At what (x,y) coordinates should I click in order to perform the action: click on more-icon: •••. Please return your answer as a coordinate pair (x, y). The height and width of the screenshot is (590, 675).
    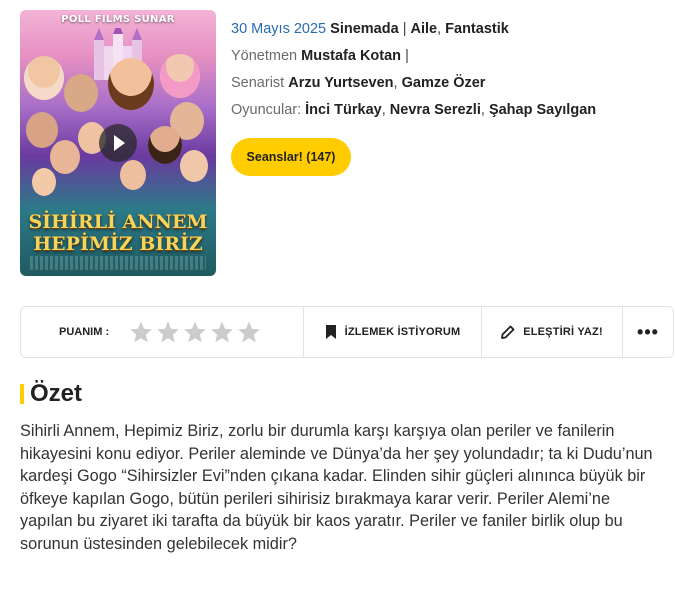
    Looking at the image, I should click on (648, 332).